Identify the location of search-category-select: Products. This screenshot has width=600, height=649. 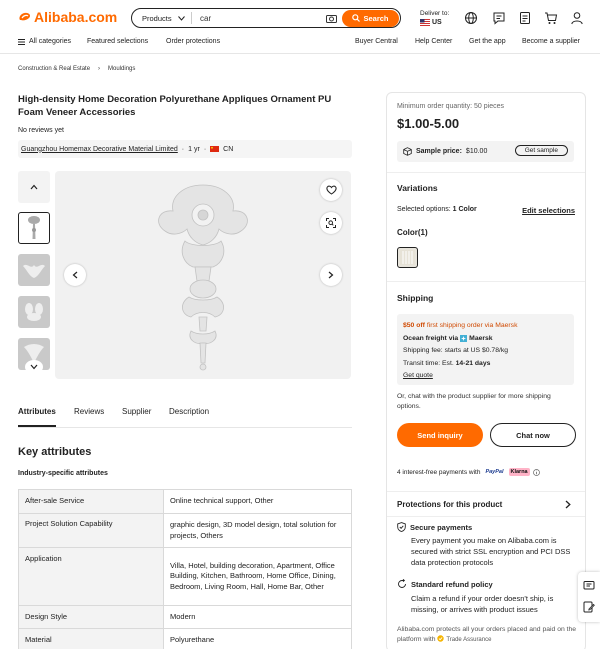
(162, 18).